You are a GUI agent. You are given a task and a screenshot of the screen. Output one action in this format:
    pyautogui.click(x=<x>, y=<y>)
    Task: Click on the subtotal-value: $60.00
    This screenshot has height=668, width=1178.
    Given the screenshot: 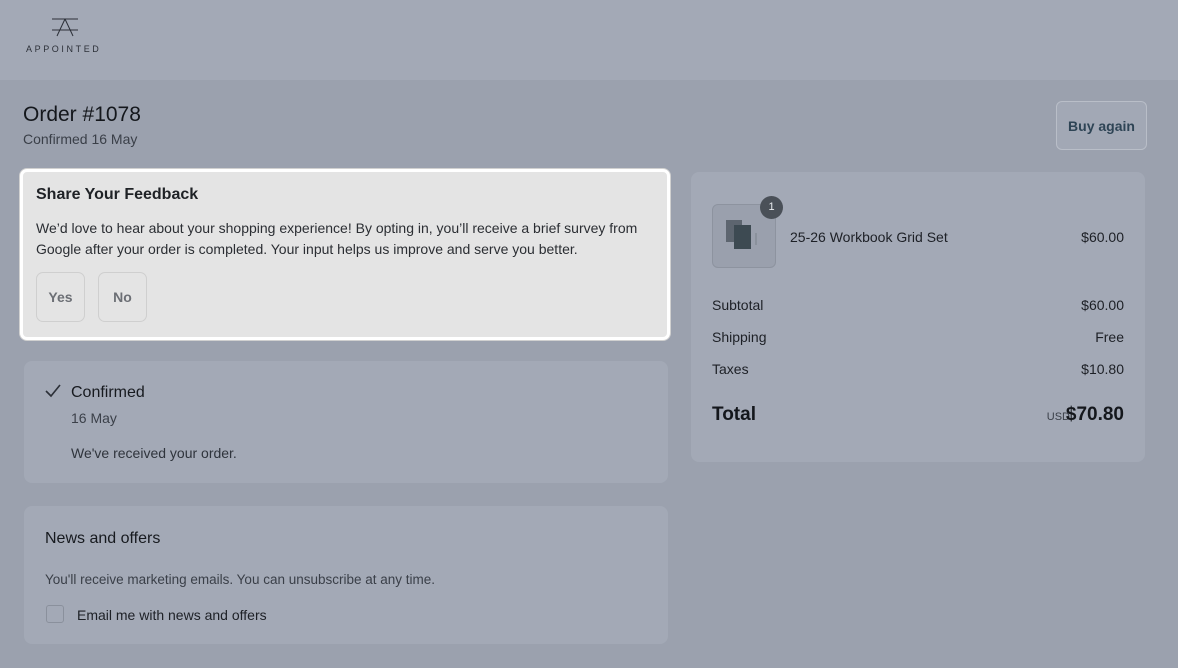 What is the action you would take?
    pyautogui.click(x=1102, y=305)
    